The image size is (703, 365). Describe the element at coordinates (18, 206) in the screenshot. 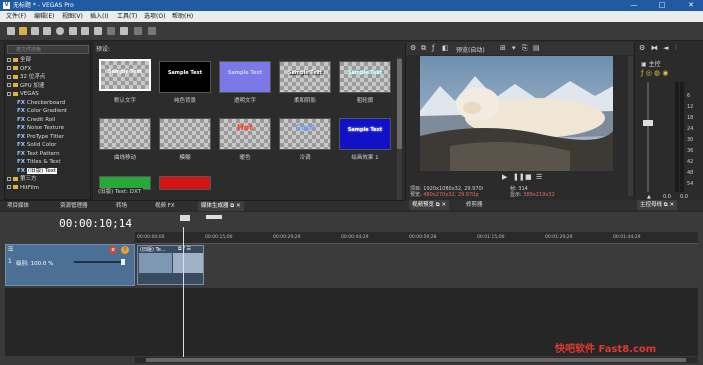

I see `tab-project-media: 项目媒体` at that location.